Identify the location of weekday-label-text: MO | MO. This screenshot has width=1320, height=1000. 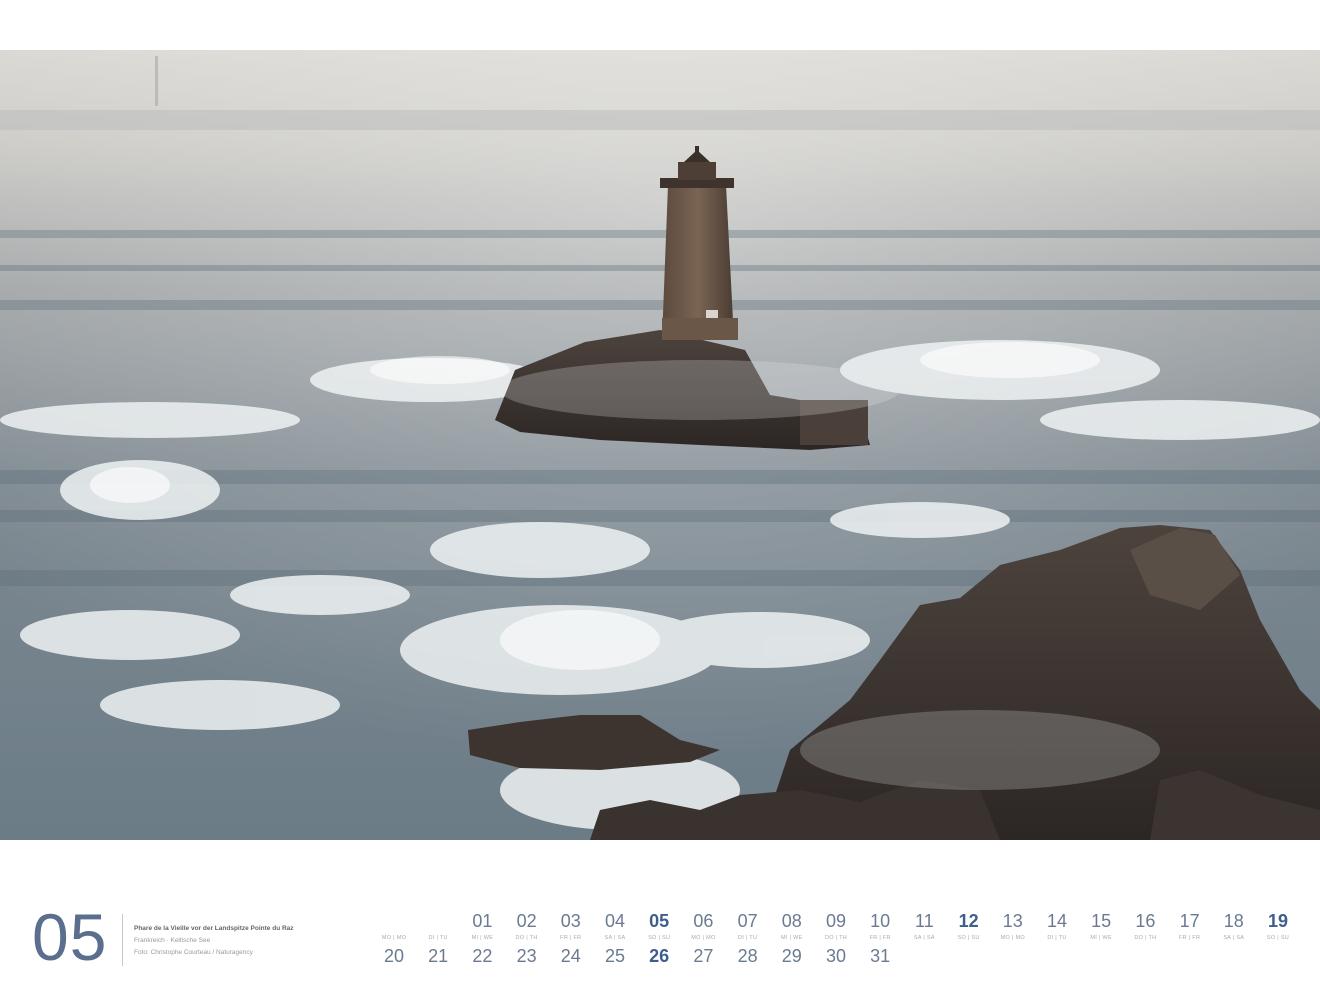
(394, 938).